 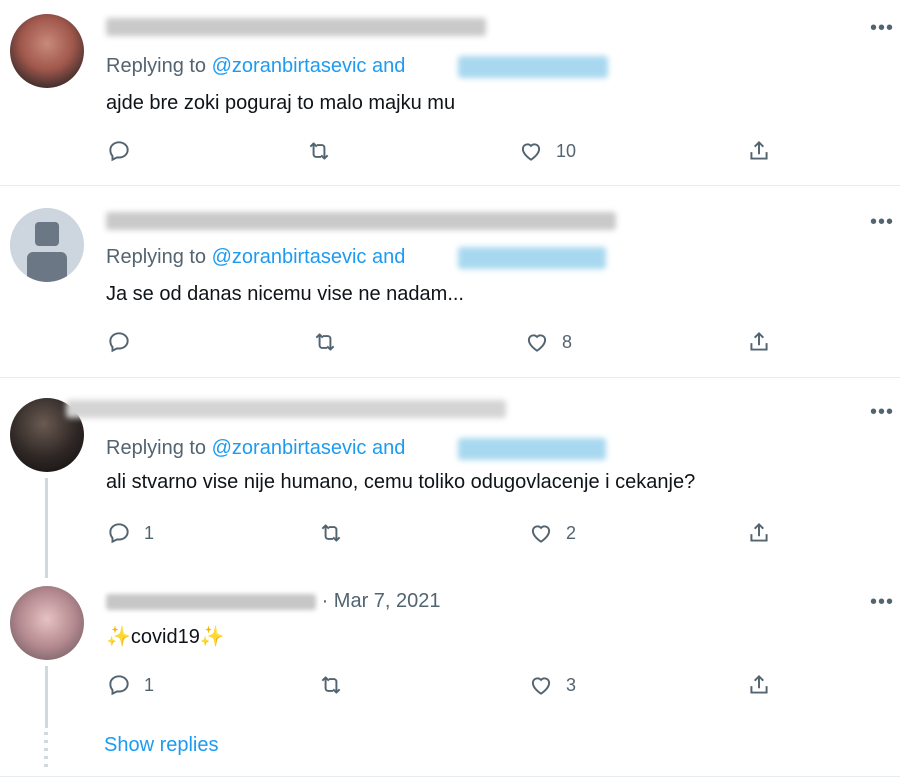 I want to click on like-button: 2, so click(x=552, y=533).